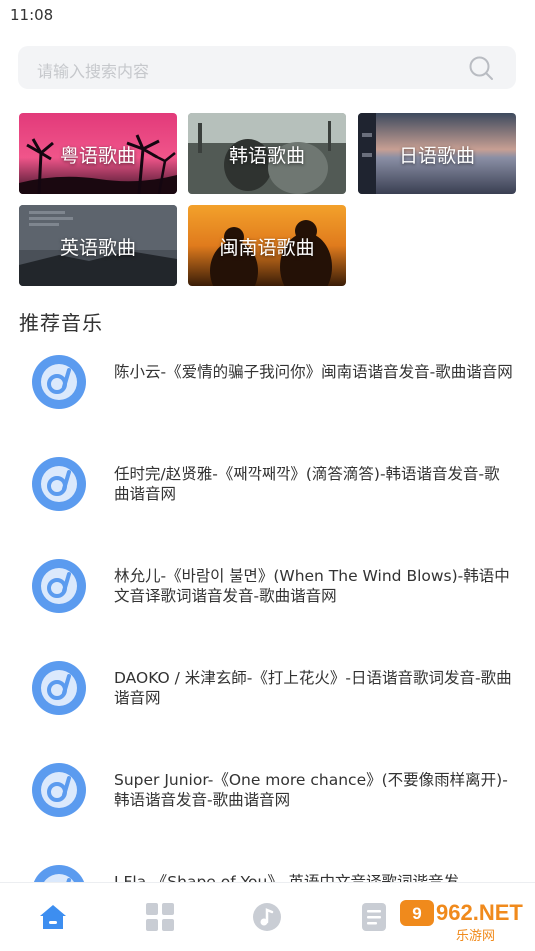  Describe the element at coordinates (307, 484) in the screenshot. I see `song-title: 任时完/赵贤雅-《째깍째깍》(滴答滴答)-韩语谐音发音-歌曲谐音网` at that location.